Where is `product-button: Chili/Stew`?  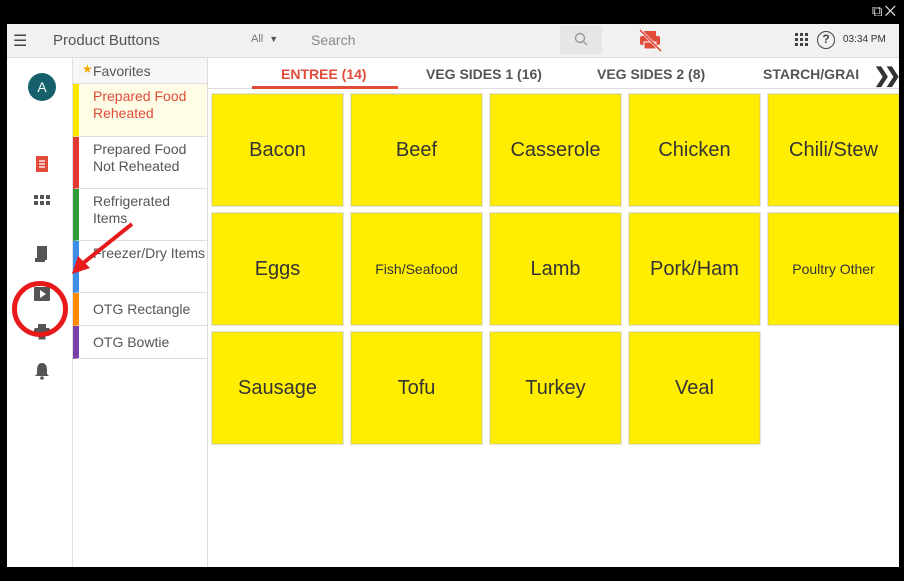 product-button: Chili/Stew is located at coordinates (833, 150).